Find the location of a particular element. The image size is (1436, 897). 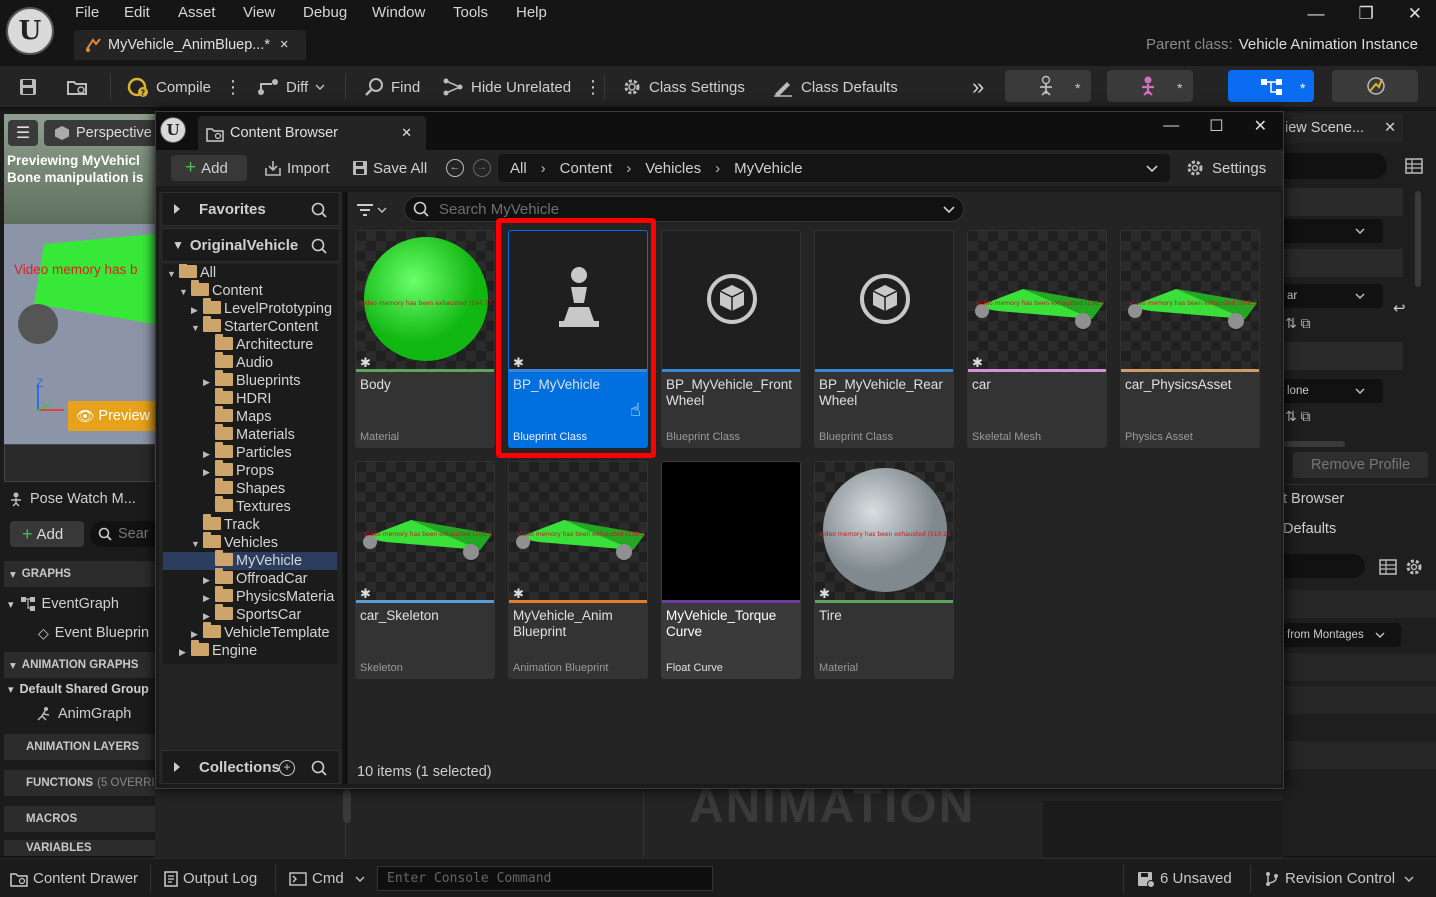

breadcrumb-myvehicle: MyVehicle is located at coordinates (768, 168).